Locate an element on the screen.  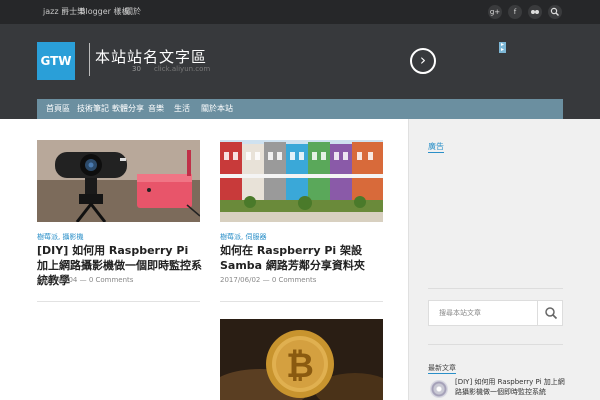
post-meta: 2017/06/02 — 0 Comments is located at coordinates (268, 280).